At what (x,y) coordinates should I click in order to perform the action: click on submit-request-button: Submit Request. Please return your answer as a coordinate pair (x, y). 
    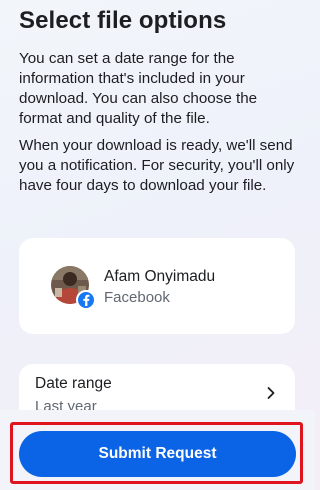
    Looking at the image, I should click on (157, 454).